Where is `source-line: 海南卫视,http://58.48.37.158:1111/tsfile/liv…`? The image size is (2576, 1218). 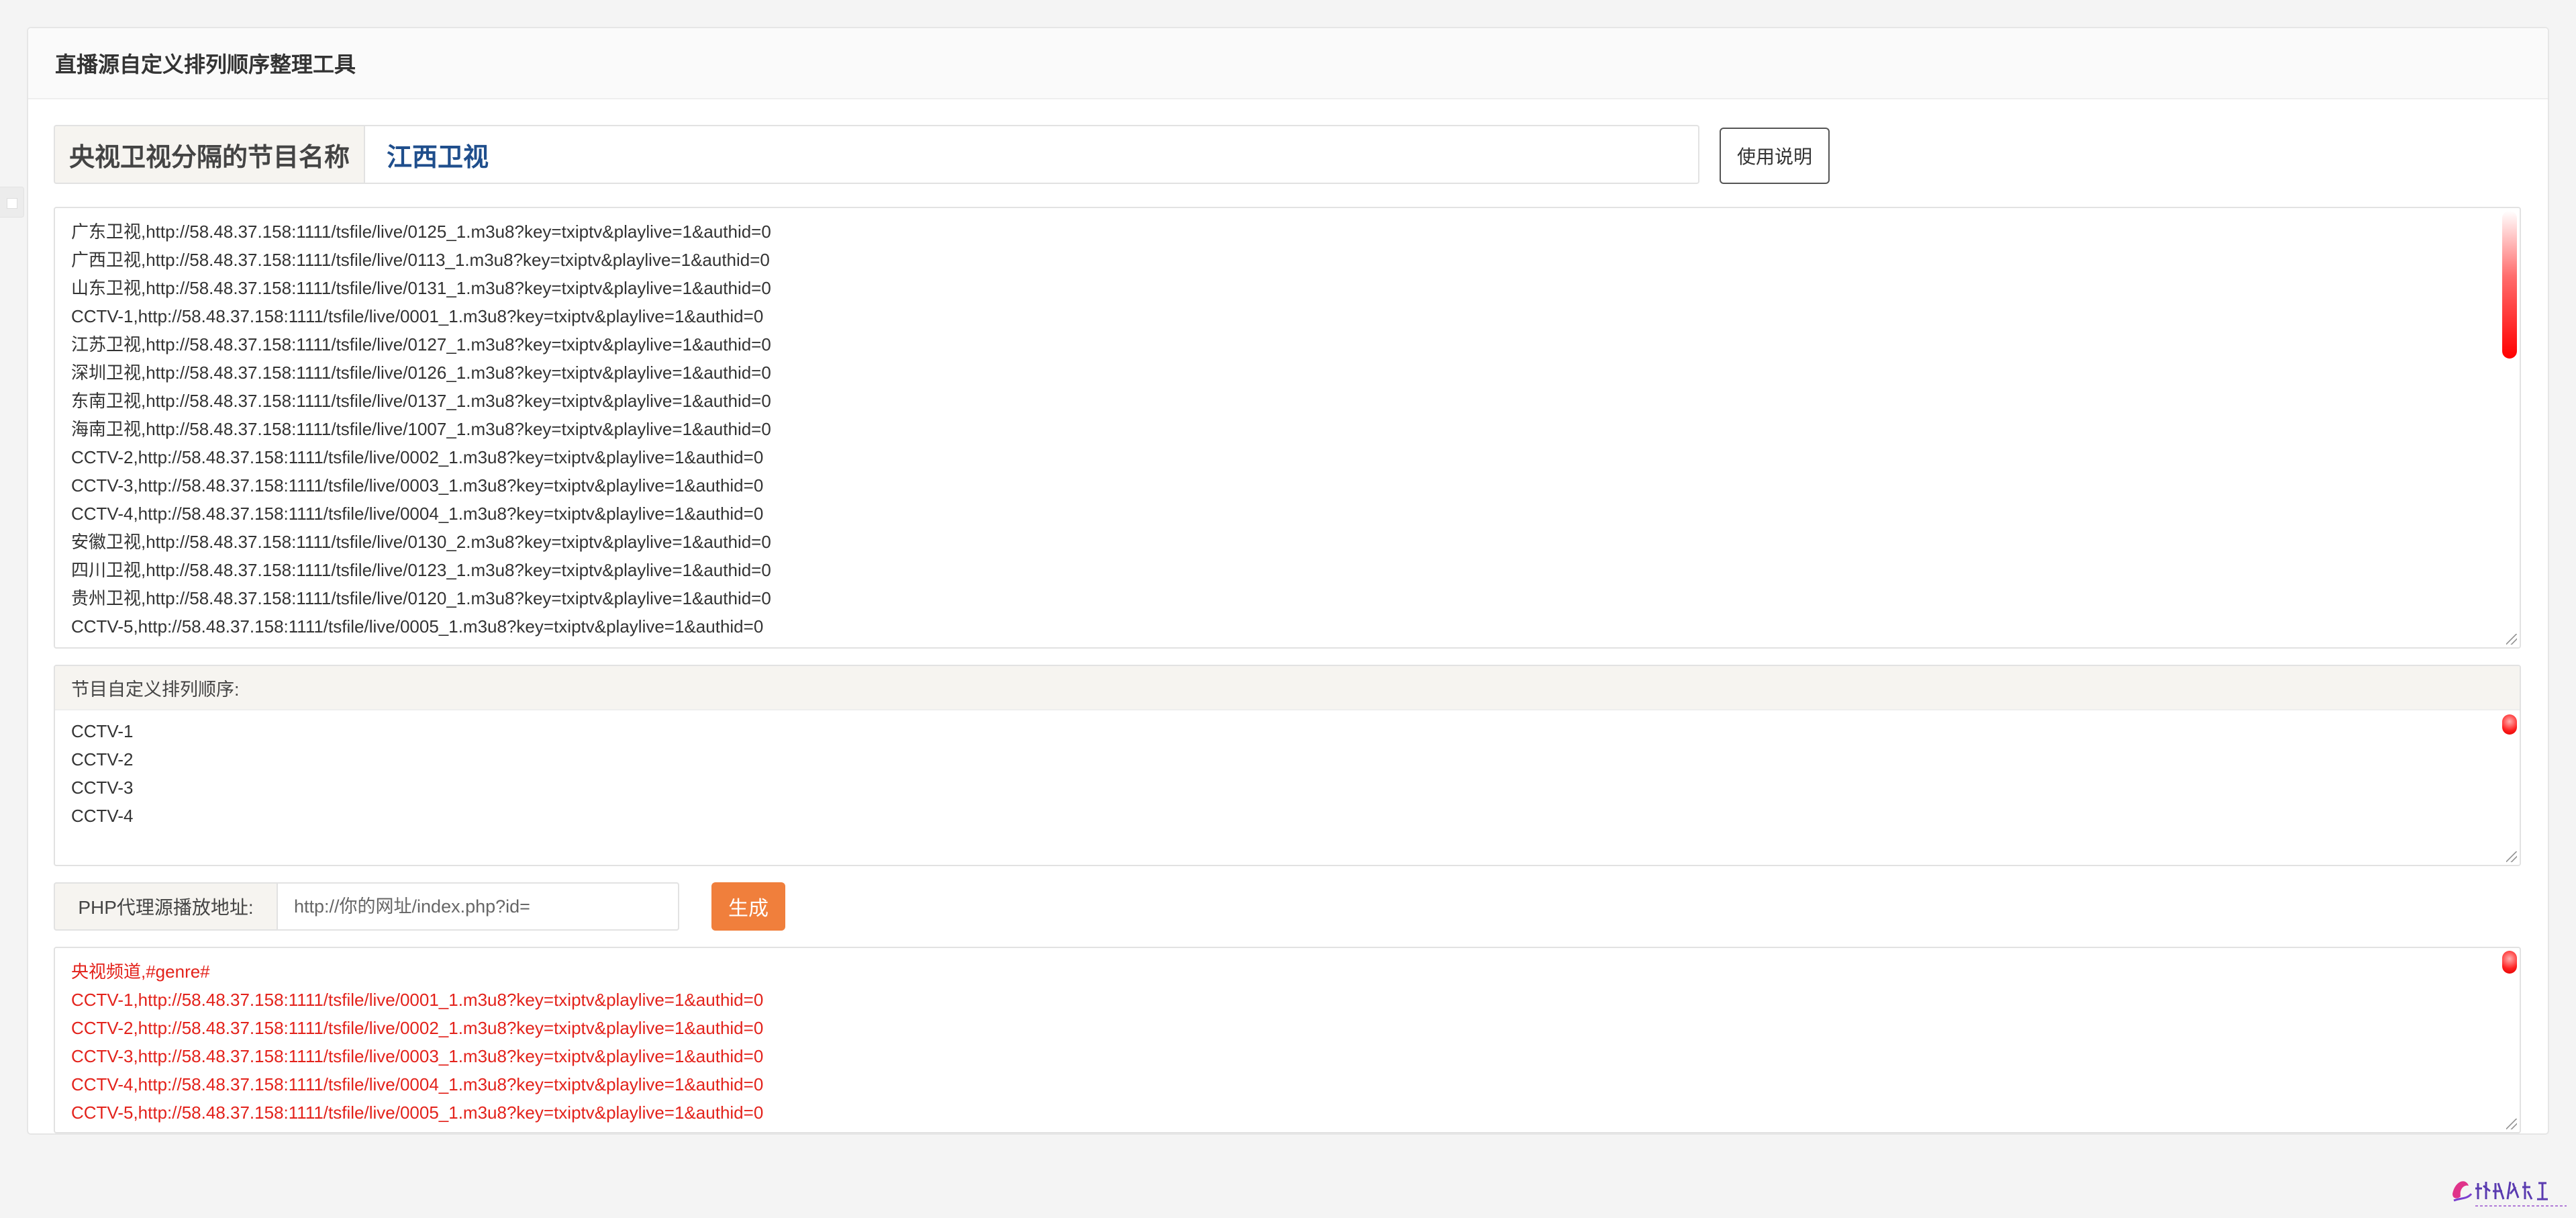 source-line: 海南卫视,http://58.48.37.158:1111/tsfile/liv… is located at coordinates (421, 429).